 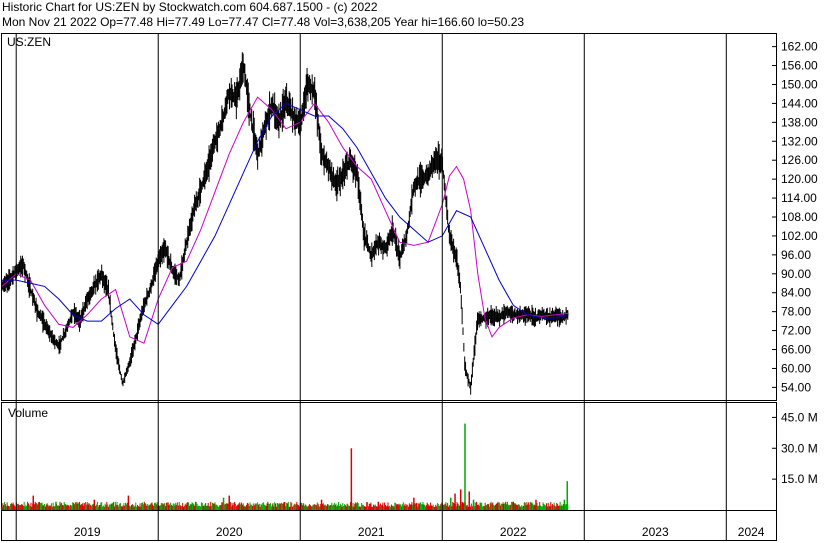 What do you see at coordinates (796, 312) in the screenshot?
I see `price-tick-label: 78.00` at bounding box center [796, 312].